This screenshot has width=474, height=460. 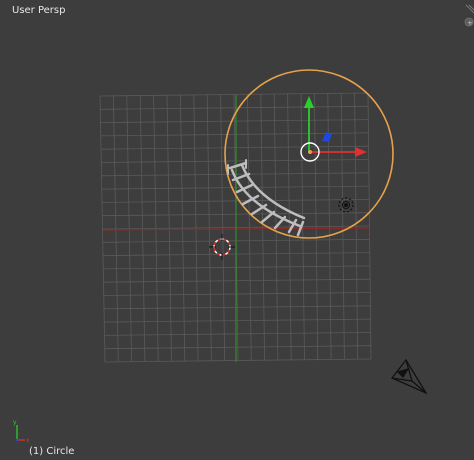 I want to click on orientation-axes-icon: y x, so click(x=21, y=431).